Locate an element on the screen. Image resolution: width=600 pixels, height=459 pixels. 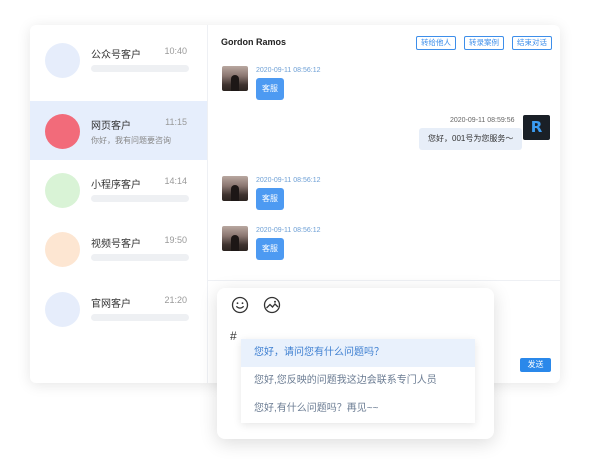
conversation-name: 公众号客户 is located at coordinates (116, 55).